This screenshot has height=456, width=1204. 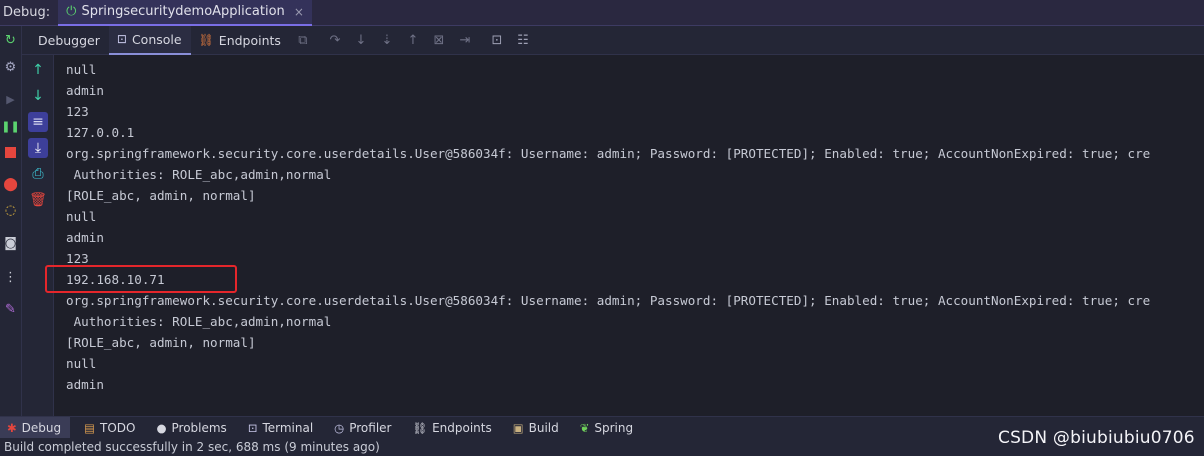 What do you see at coordinates (543, 427) in the screenshot?
I see `tool-tab-label: Build` at bounding box center [543, 427].